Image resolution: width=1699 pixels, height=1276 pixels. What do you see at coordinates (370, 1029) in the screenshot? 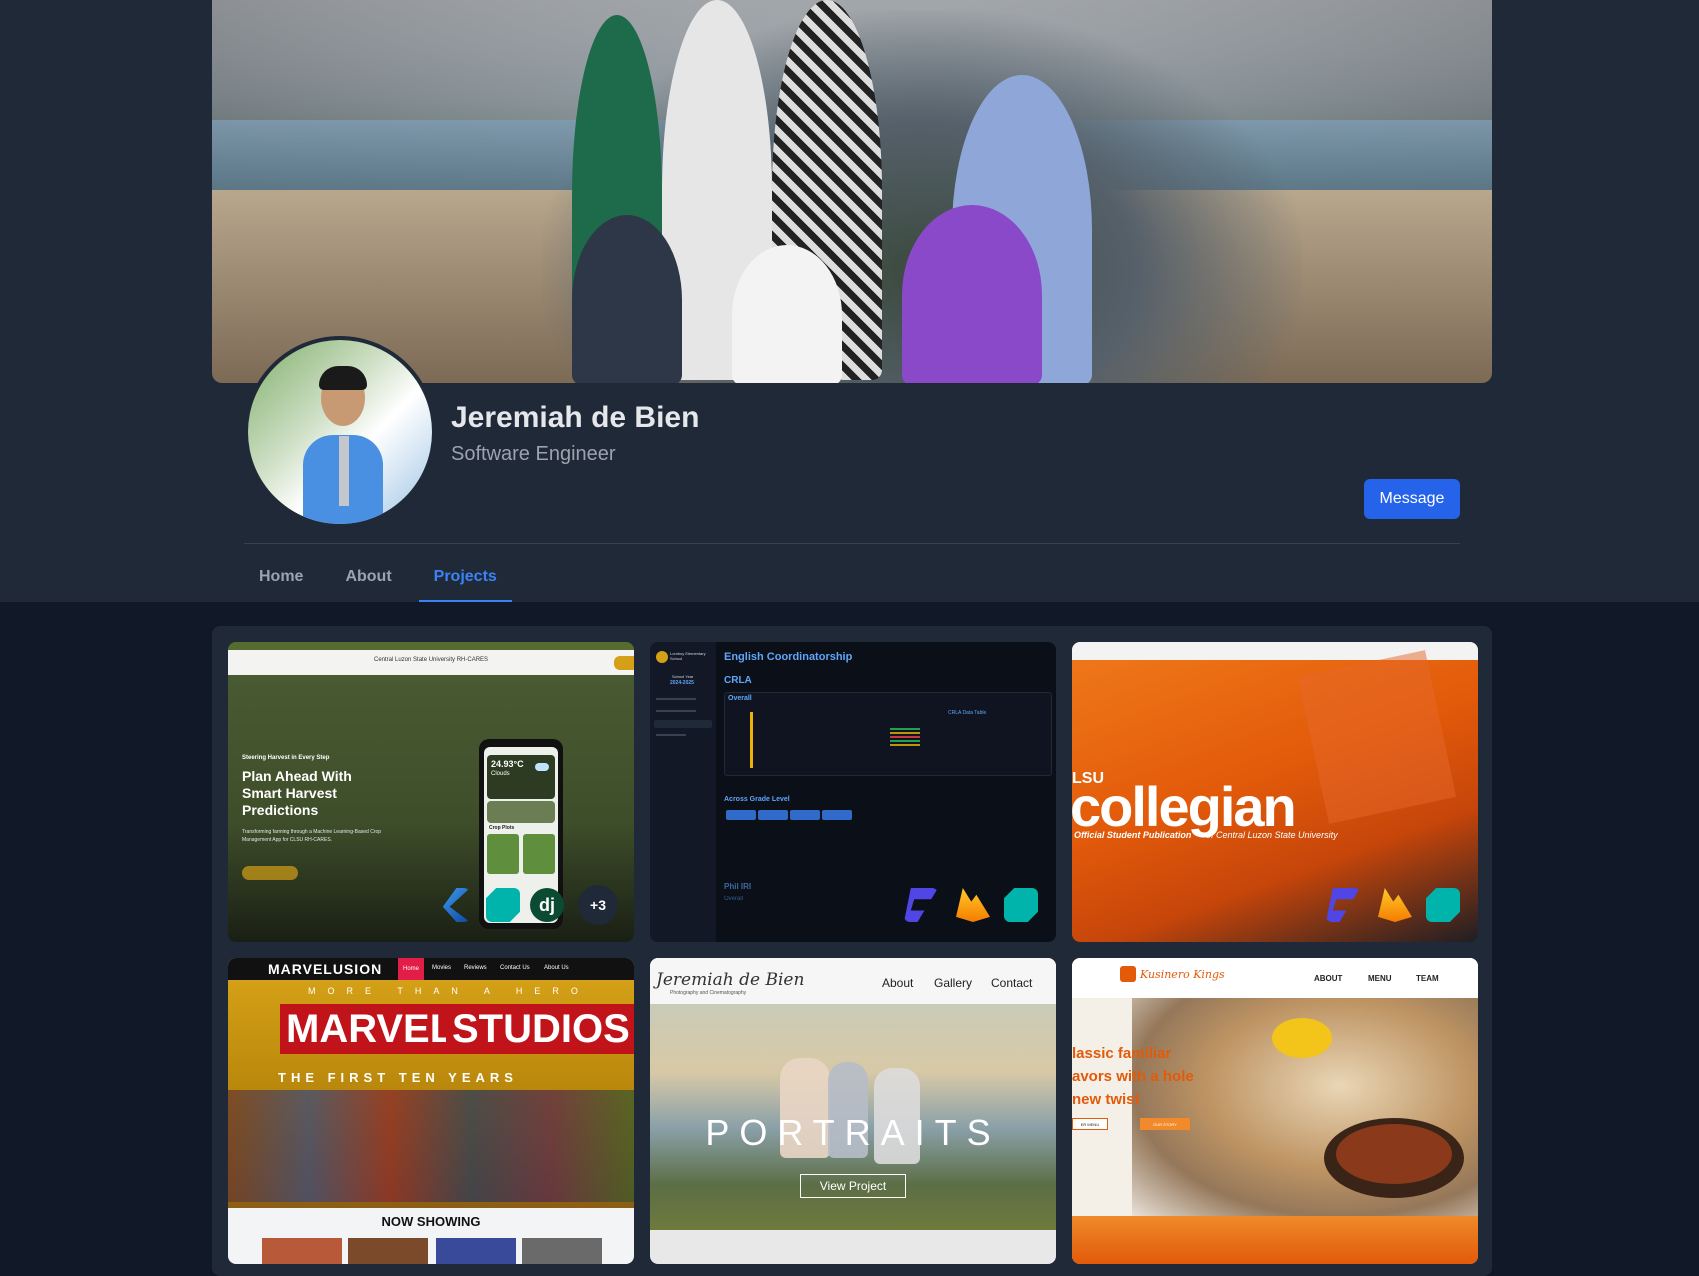
I see `marvel-title: MARVEL` at bounding box center [370, 1029].